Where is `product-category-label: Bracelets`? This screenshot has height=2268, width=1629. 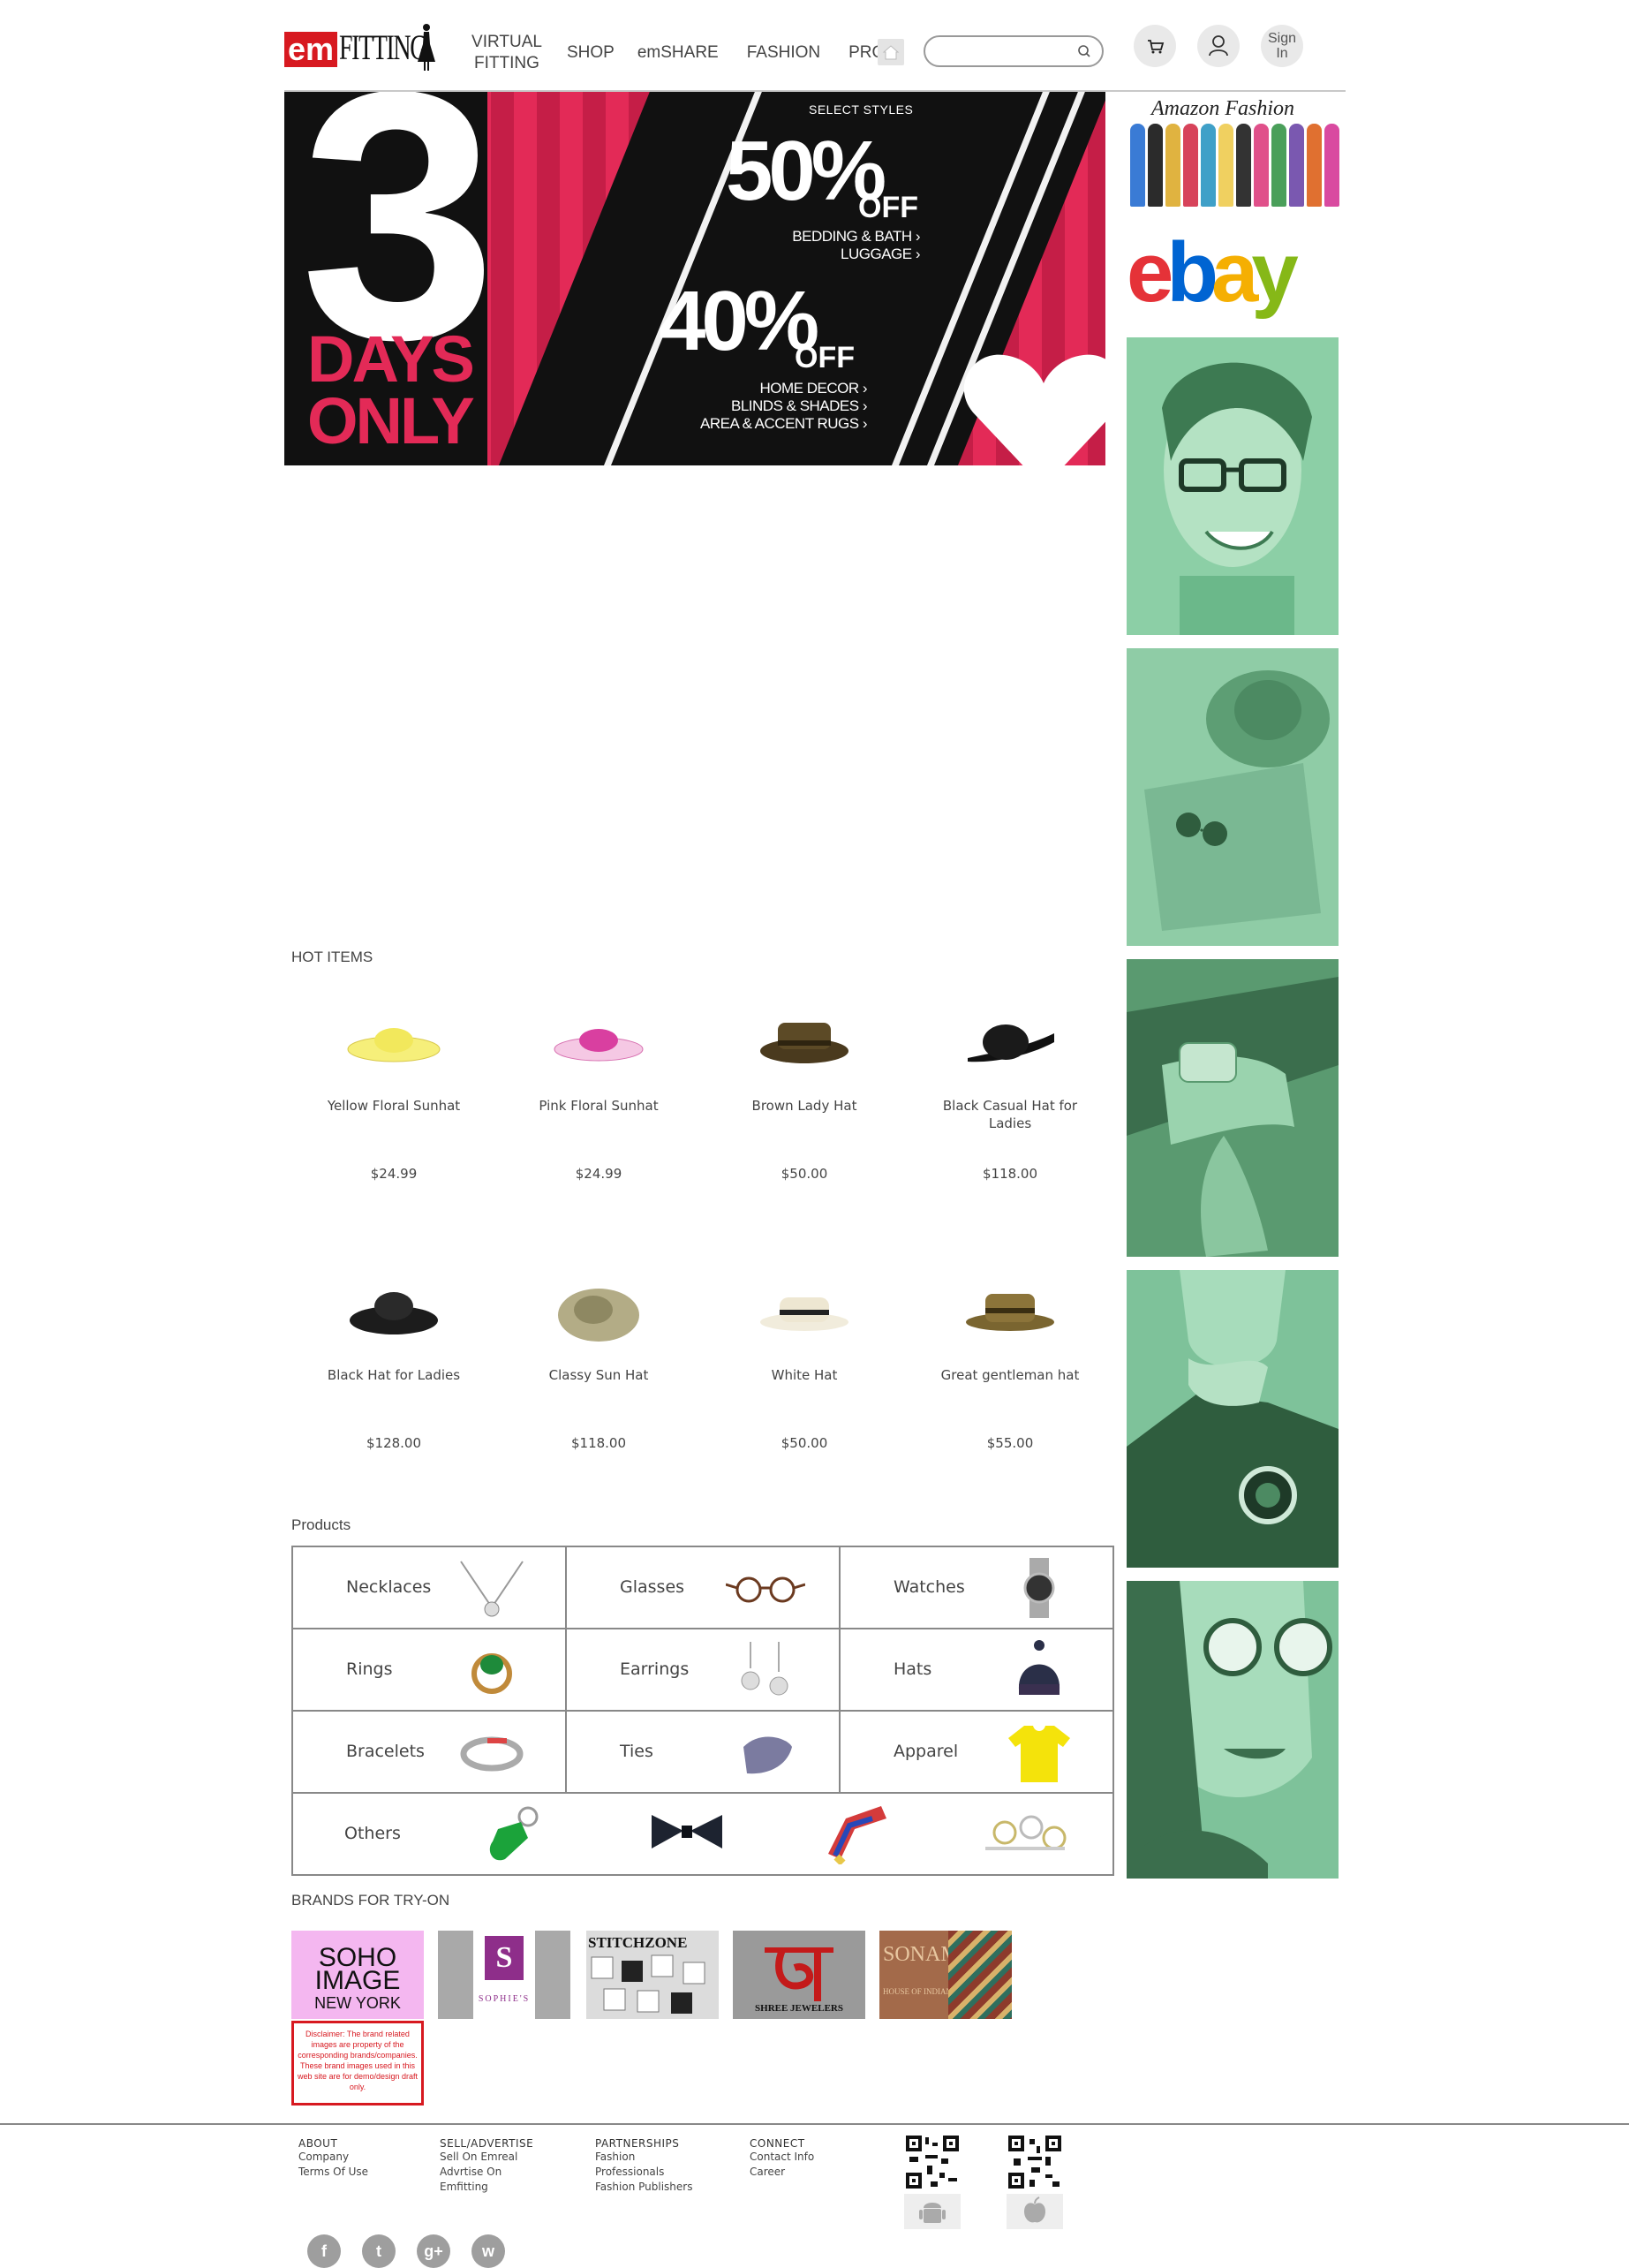 product-category-label: Bracelets is located at coordinates (386, 1752).